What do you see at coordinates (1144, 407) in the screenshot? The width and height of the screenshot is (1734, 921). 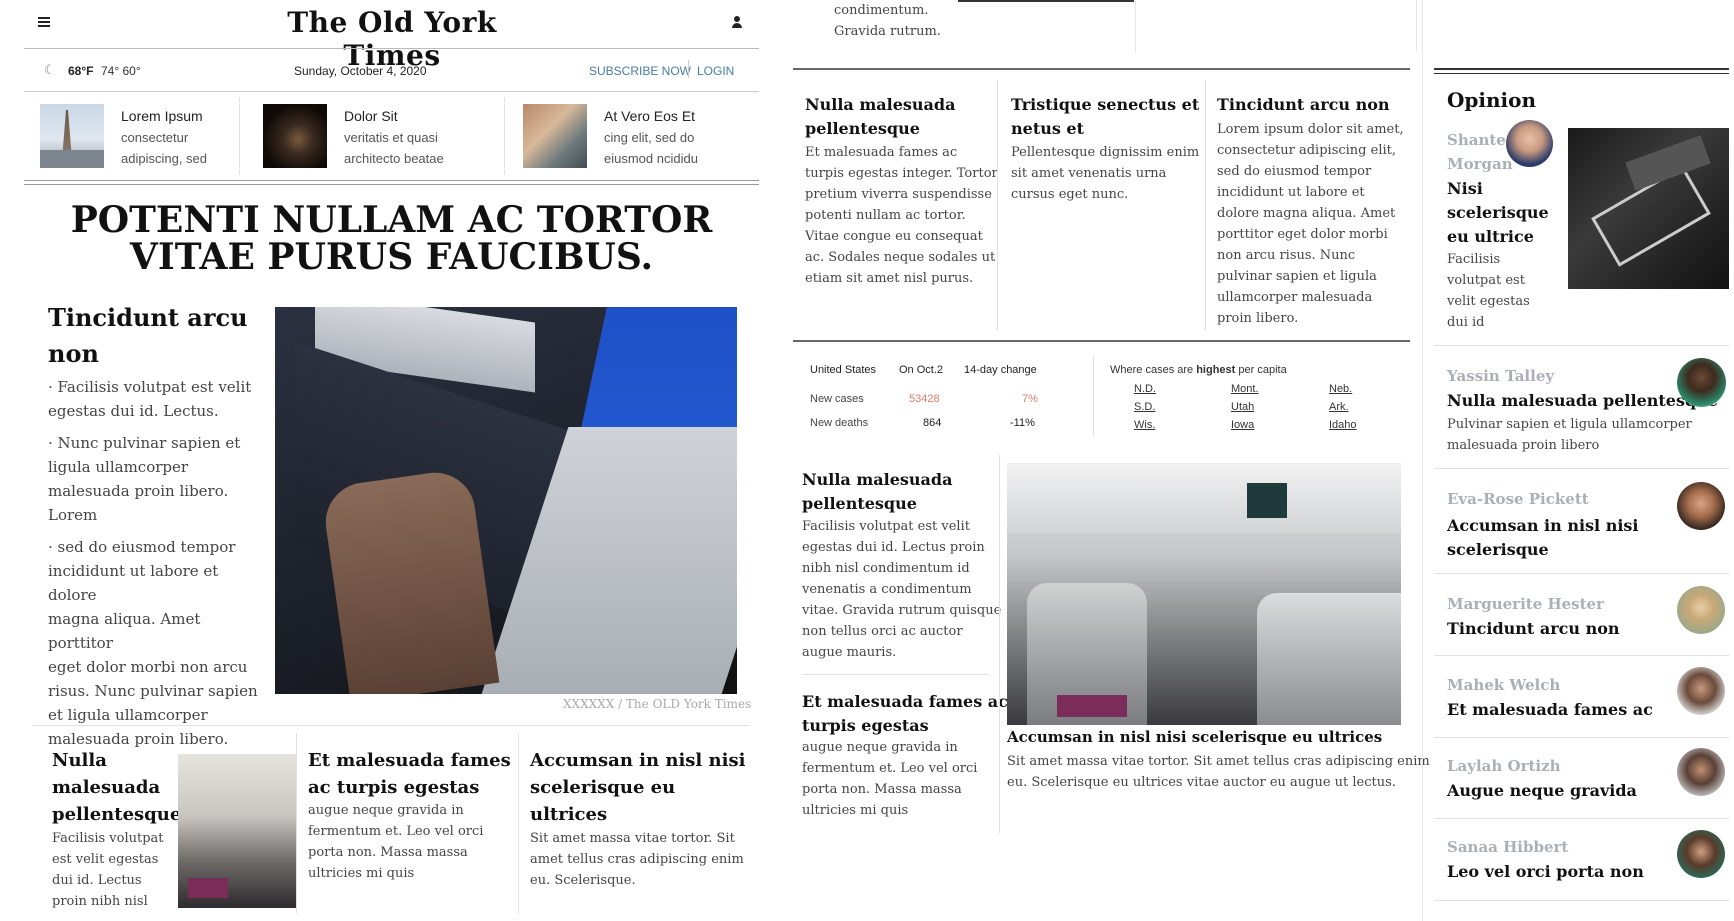 I see `state-link-sd: S.D.` at bounding box center [1144, 407].